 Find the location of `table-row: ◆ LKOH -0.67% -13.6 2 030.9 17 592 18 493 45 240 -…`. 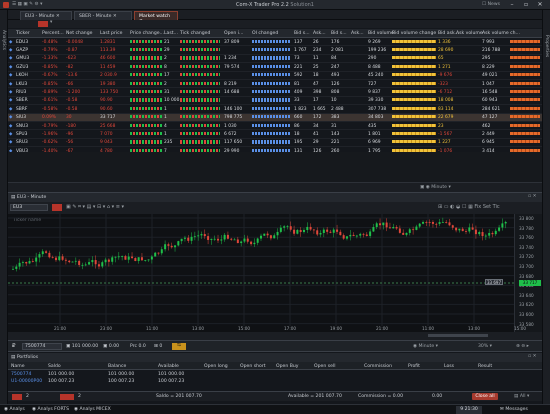

table-row: ◆ LKOH -0.67% -13.6 2 030.9 17 592 18 493 45 240 -… is located at coordinates (275, 76).